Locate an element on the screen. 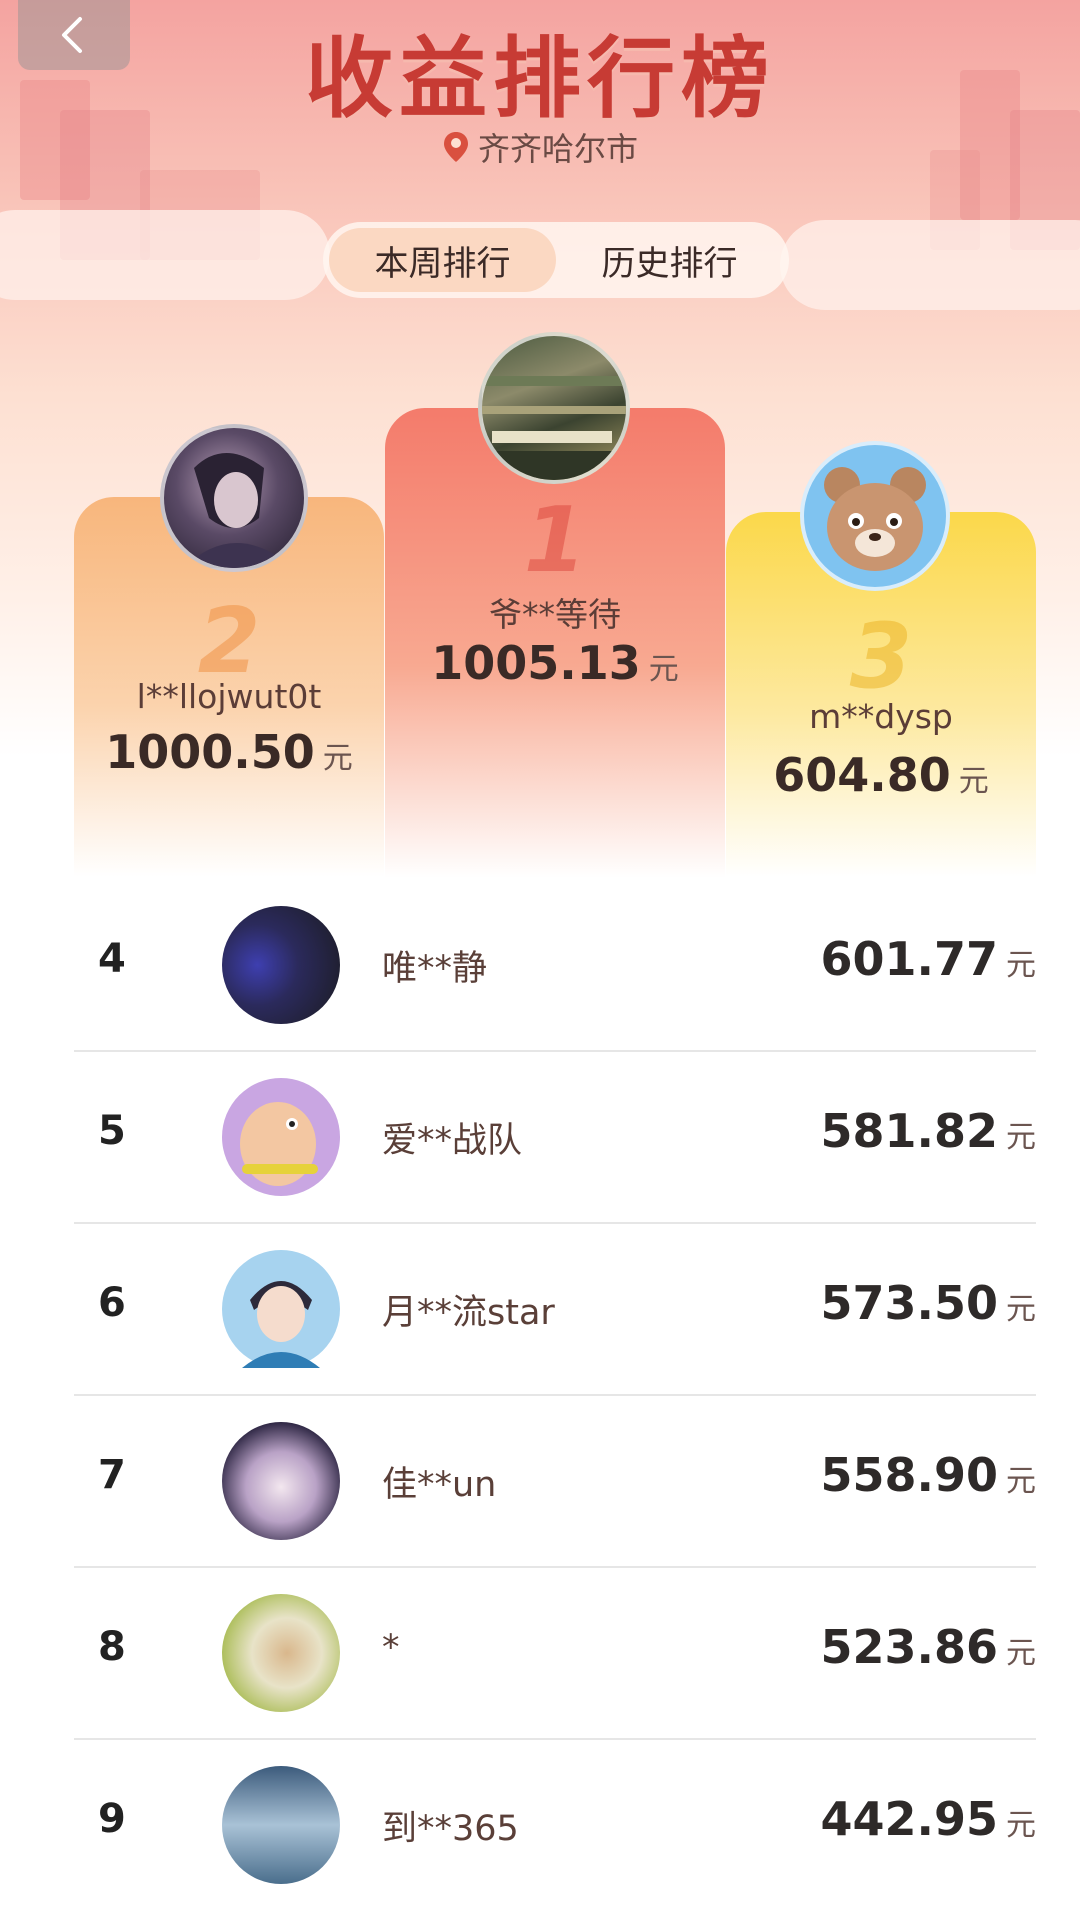  earnings-amount: 558.90 元 is located at coordinates (928, 1475).